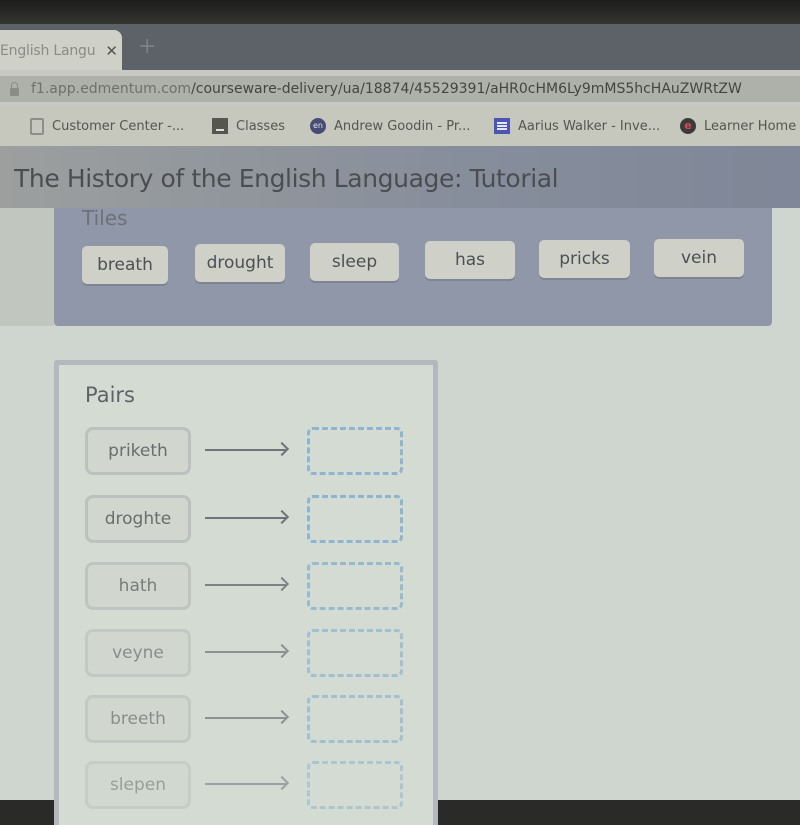  Describe the element at coordinates (138, 586) in the screenshot. I see `pair-source: hath` at that location.